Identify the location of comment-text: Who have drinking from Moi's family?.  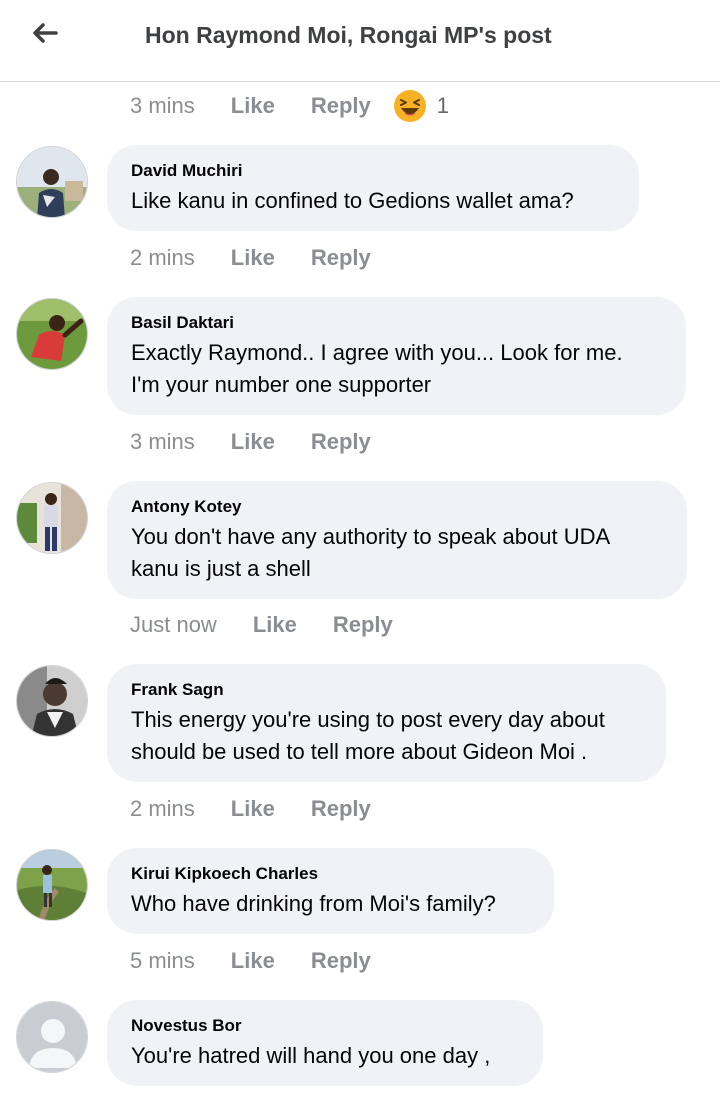
(313, 903).